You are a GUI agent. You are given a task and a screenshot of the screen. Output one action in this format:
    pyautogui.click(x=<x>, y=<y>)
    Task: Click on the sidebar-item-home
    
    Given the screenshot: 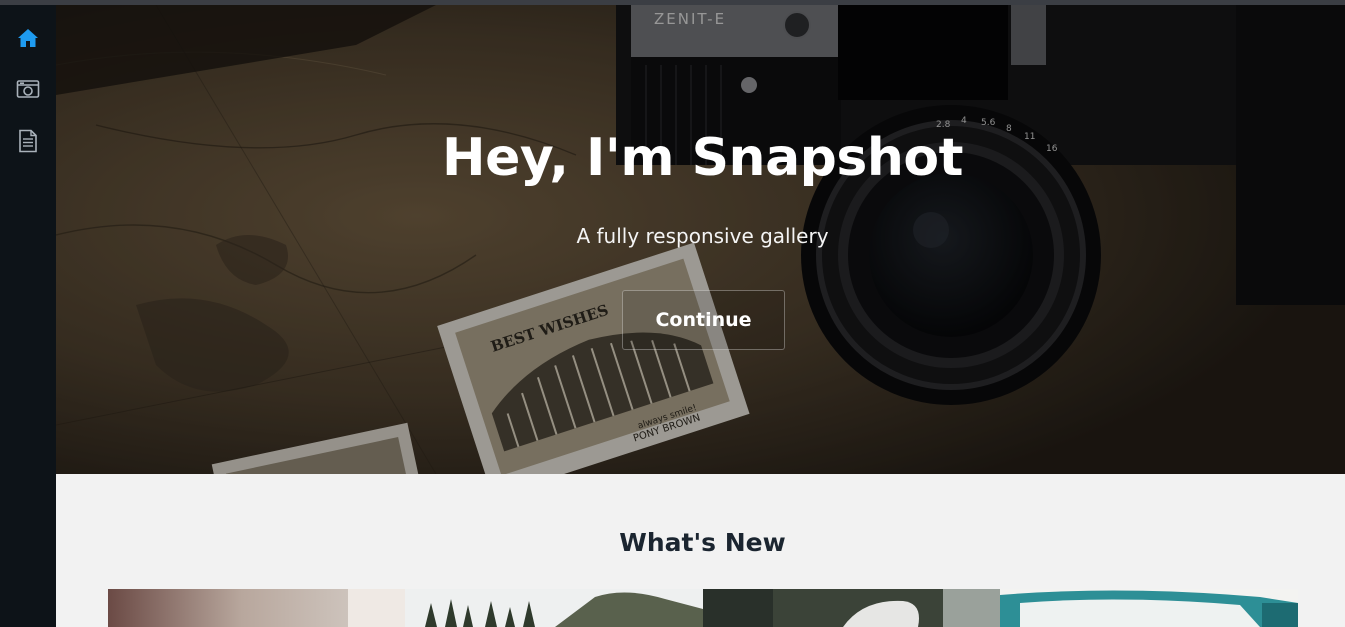 What is the action you would take?
    pyautogui.click(x=28, y=38)
    